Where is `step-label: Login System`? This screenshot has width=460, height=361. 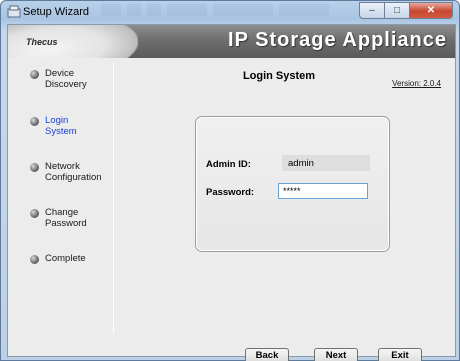
step-label: Login System is located at coordinates (61, 126).